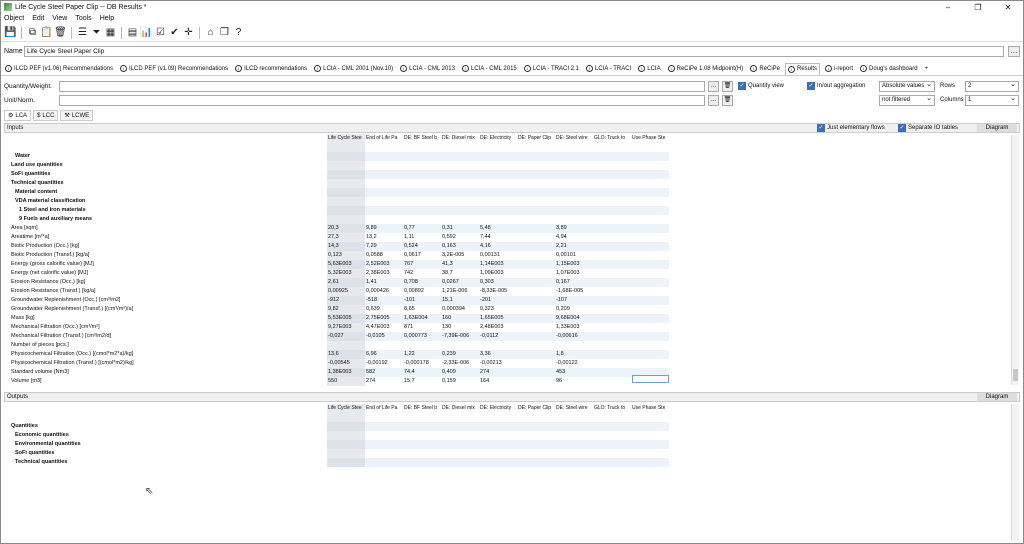 Image resolution: width=1024 pixels, height=544 pixels. Describe the element at coordinates (210, 32) in the screenshot. I see `home-icon: ⌂` at that location.